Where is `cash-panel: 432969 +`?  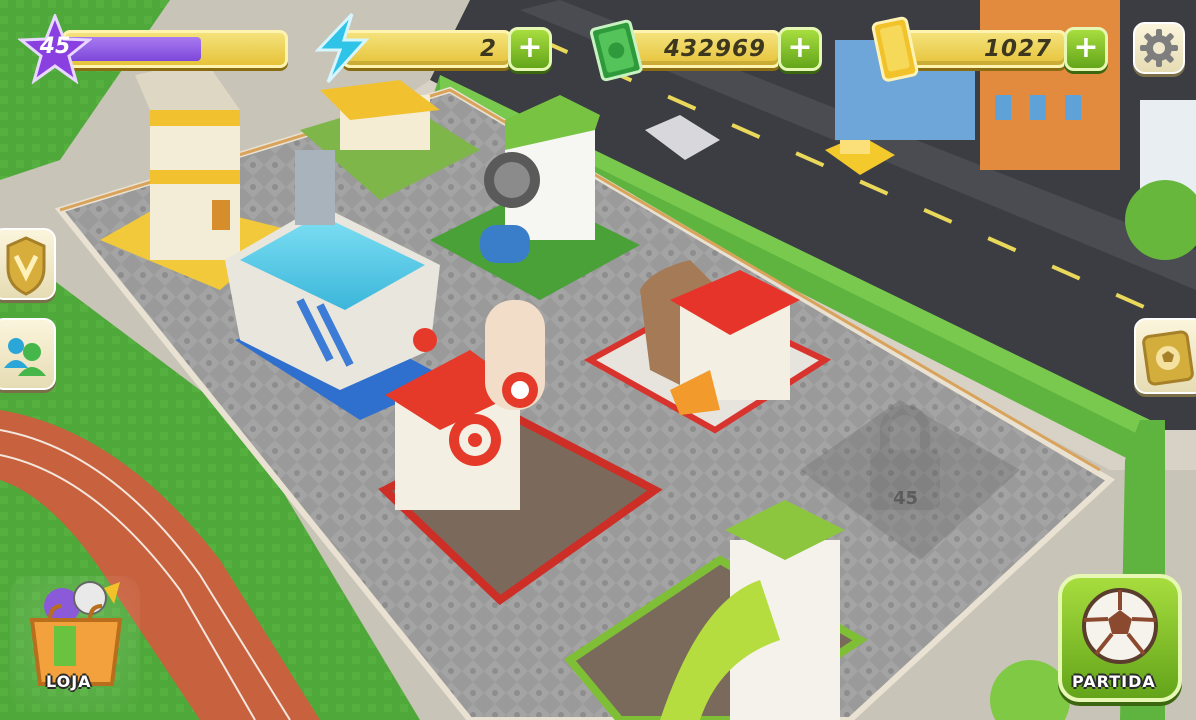 cash-panel: 432969 + is located at coordinates (708, 47).